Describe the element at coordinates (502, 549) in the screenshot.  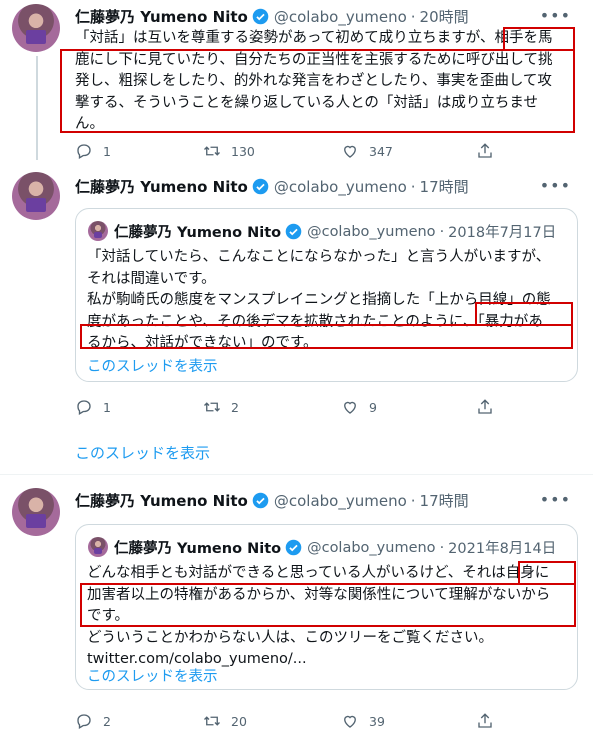
I see `quoted-date: 2021年8月14日` at that location.